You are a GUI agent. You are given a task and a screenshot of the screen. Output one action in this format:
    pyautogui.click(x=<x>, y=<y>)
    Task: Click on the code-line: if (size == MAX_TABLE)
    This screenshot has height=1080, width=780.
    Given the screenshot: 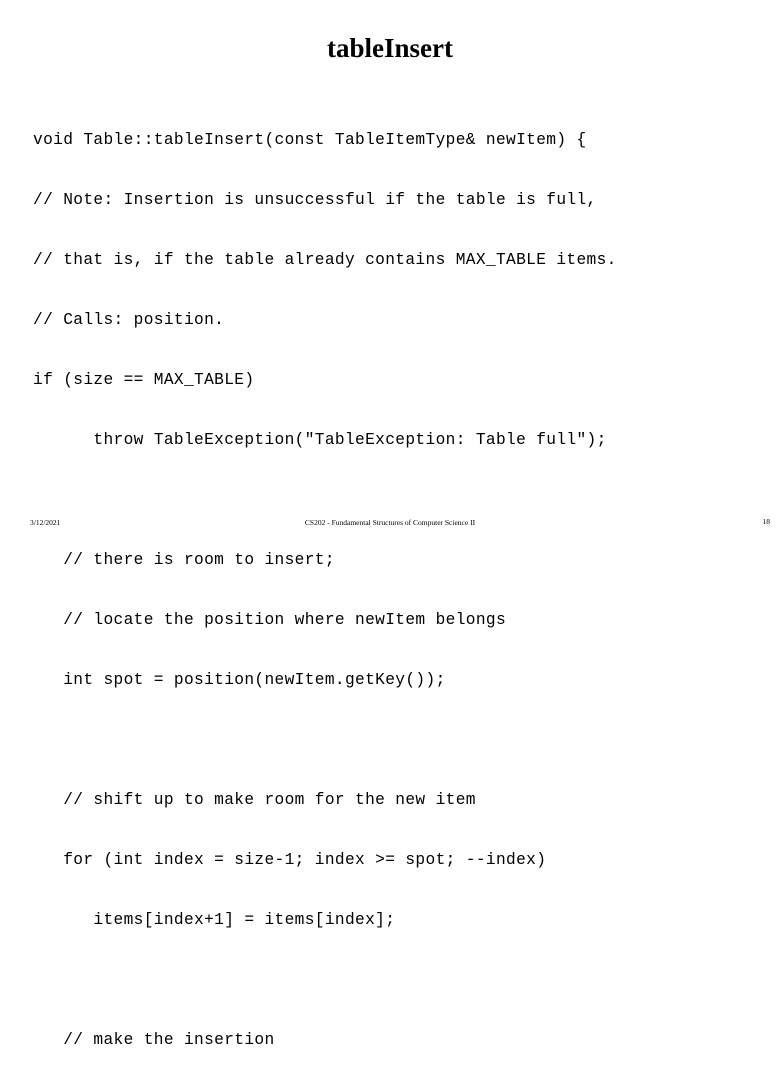 What is the action you would take?
    pyautogui.click(x=144, y=380)
    